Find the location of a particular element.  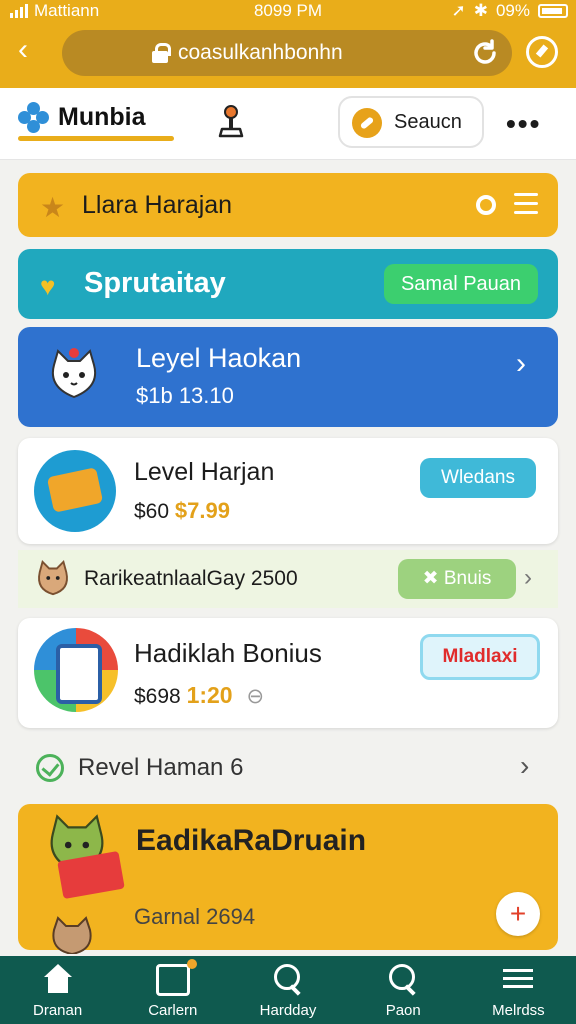

card-title: EadikaRaDruain is located at coordinates (251, 840).